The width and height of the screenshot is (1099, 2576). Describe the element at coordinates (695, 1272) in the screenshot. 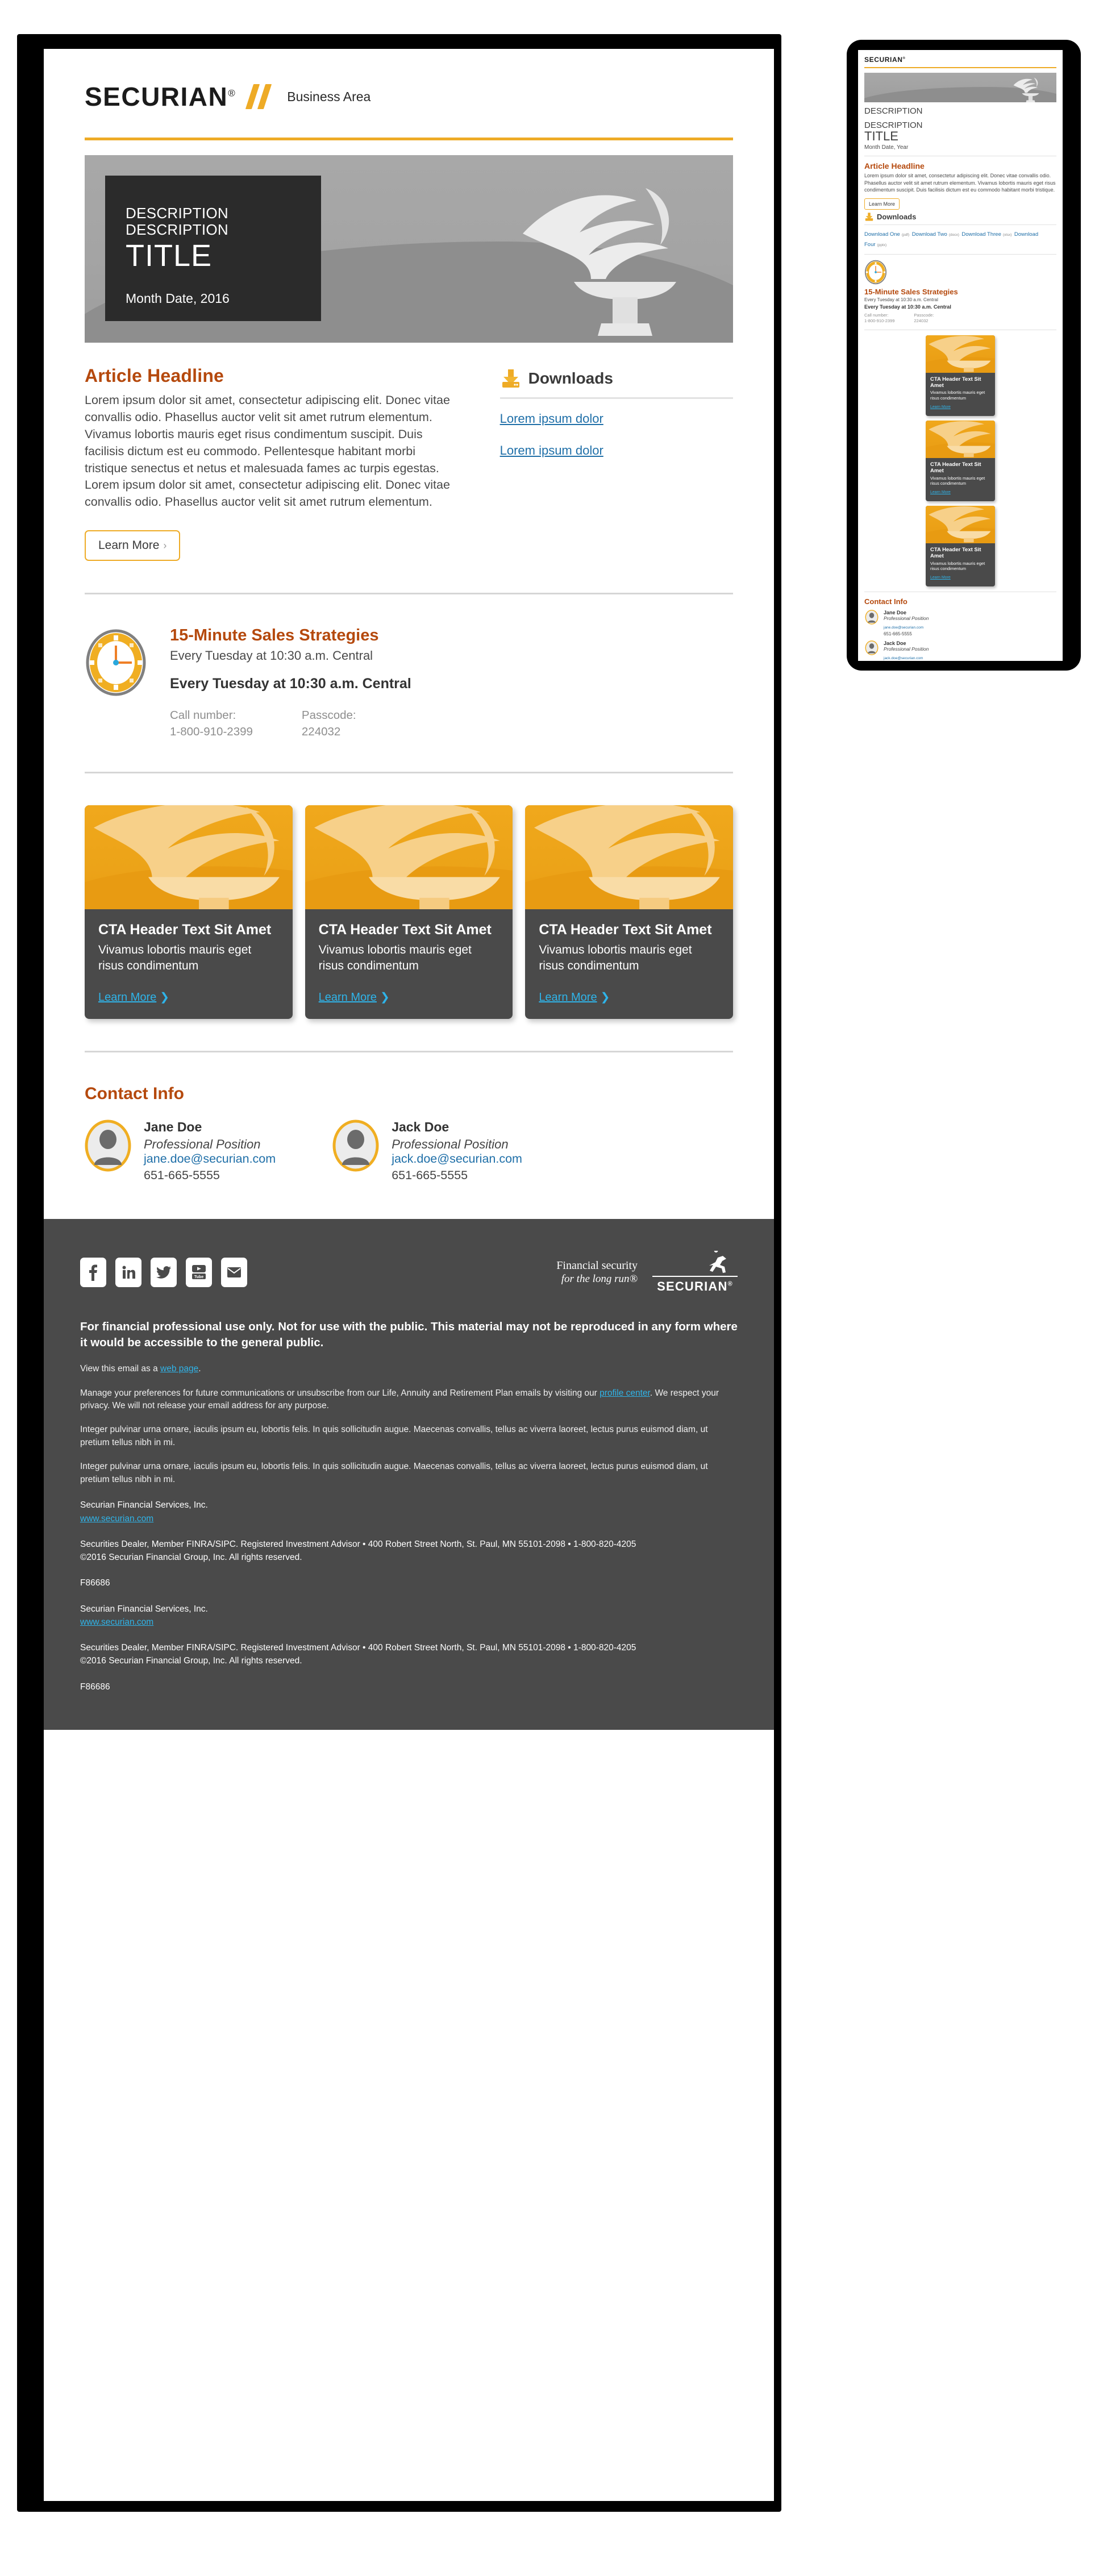

I see `footer-securian-logo: SECURIAN®` at that location.